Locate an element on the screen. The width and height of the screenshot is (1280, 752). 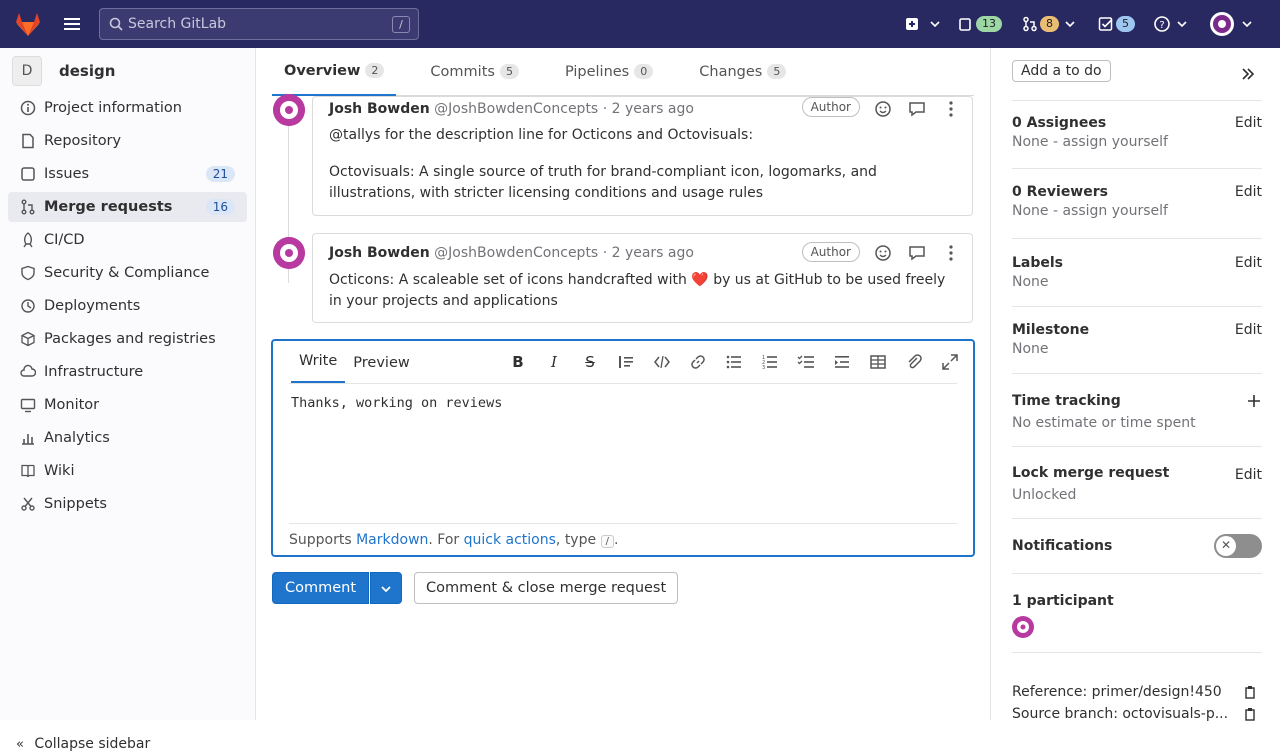
sidebar-item-packages-and-registries: Packages and registries is located at coordinates (127, 339).